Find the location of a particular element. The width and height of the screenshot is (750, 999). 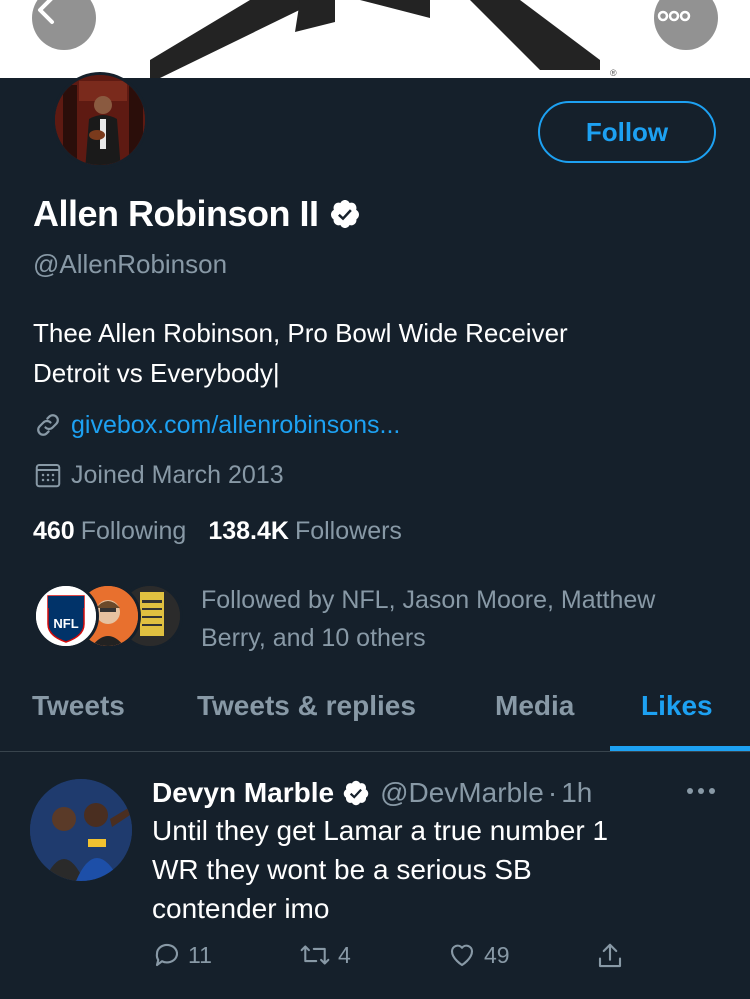

tab-media: Media is located at coordinates (534, 706).